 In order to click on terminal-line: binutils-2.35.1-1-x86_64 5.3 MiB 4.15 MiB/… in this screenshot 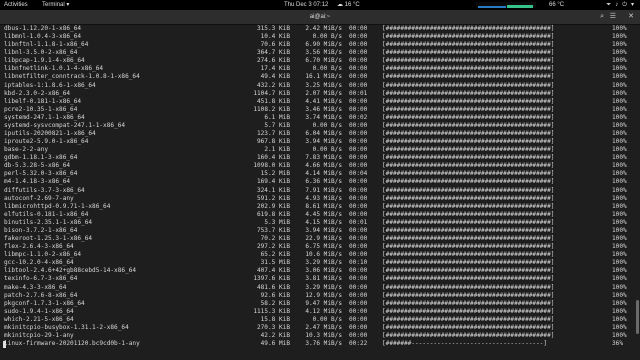, I will do `click(320, 223)`.